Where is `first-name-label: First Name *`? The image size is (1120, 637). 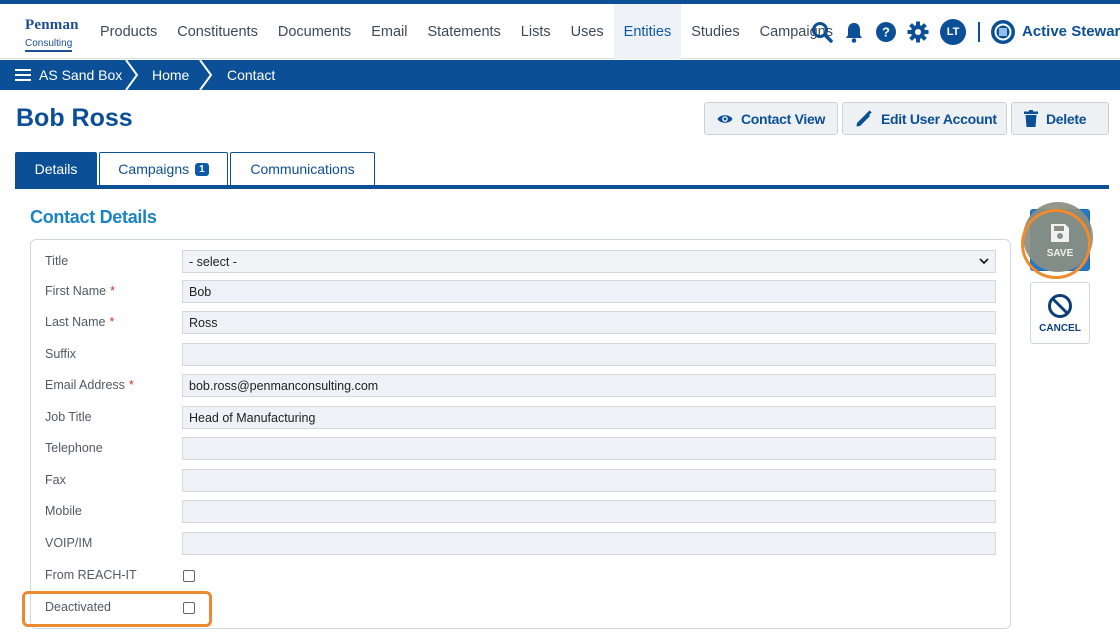 first-name-label: First Name * is located at coordinates (80, 291).